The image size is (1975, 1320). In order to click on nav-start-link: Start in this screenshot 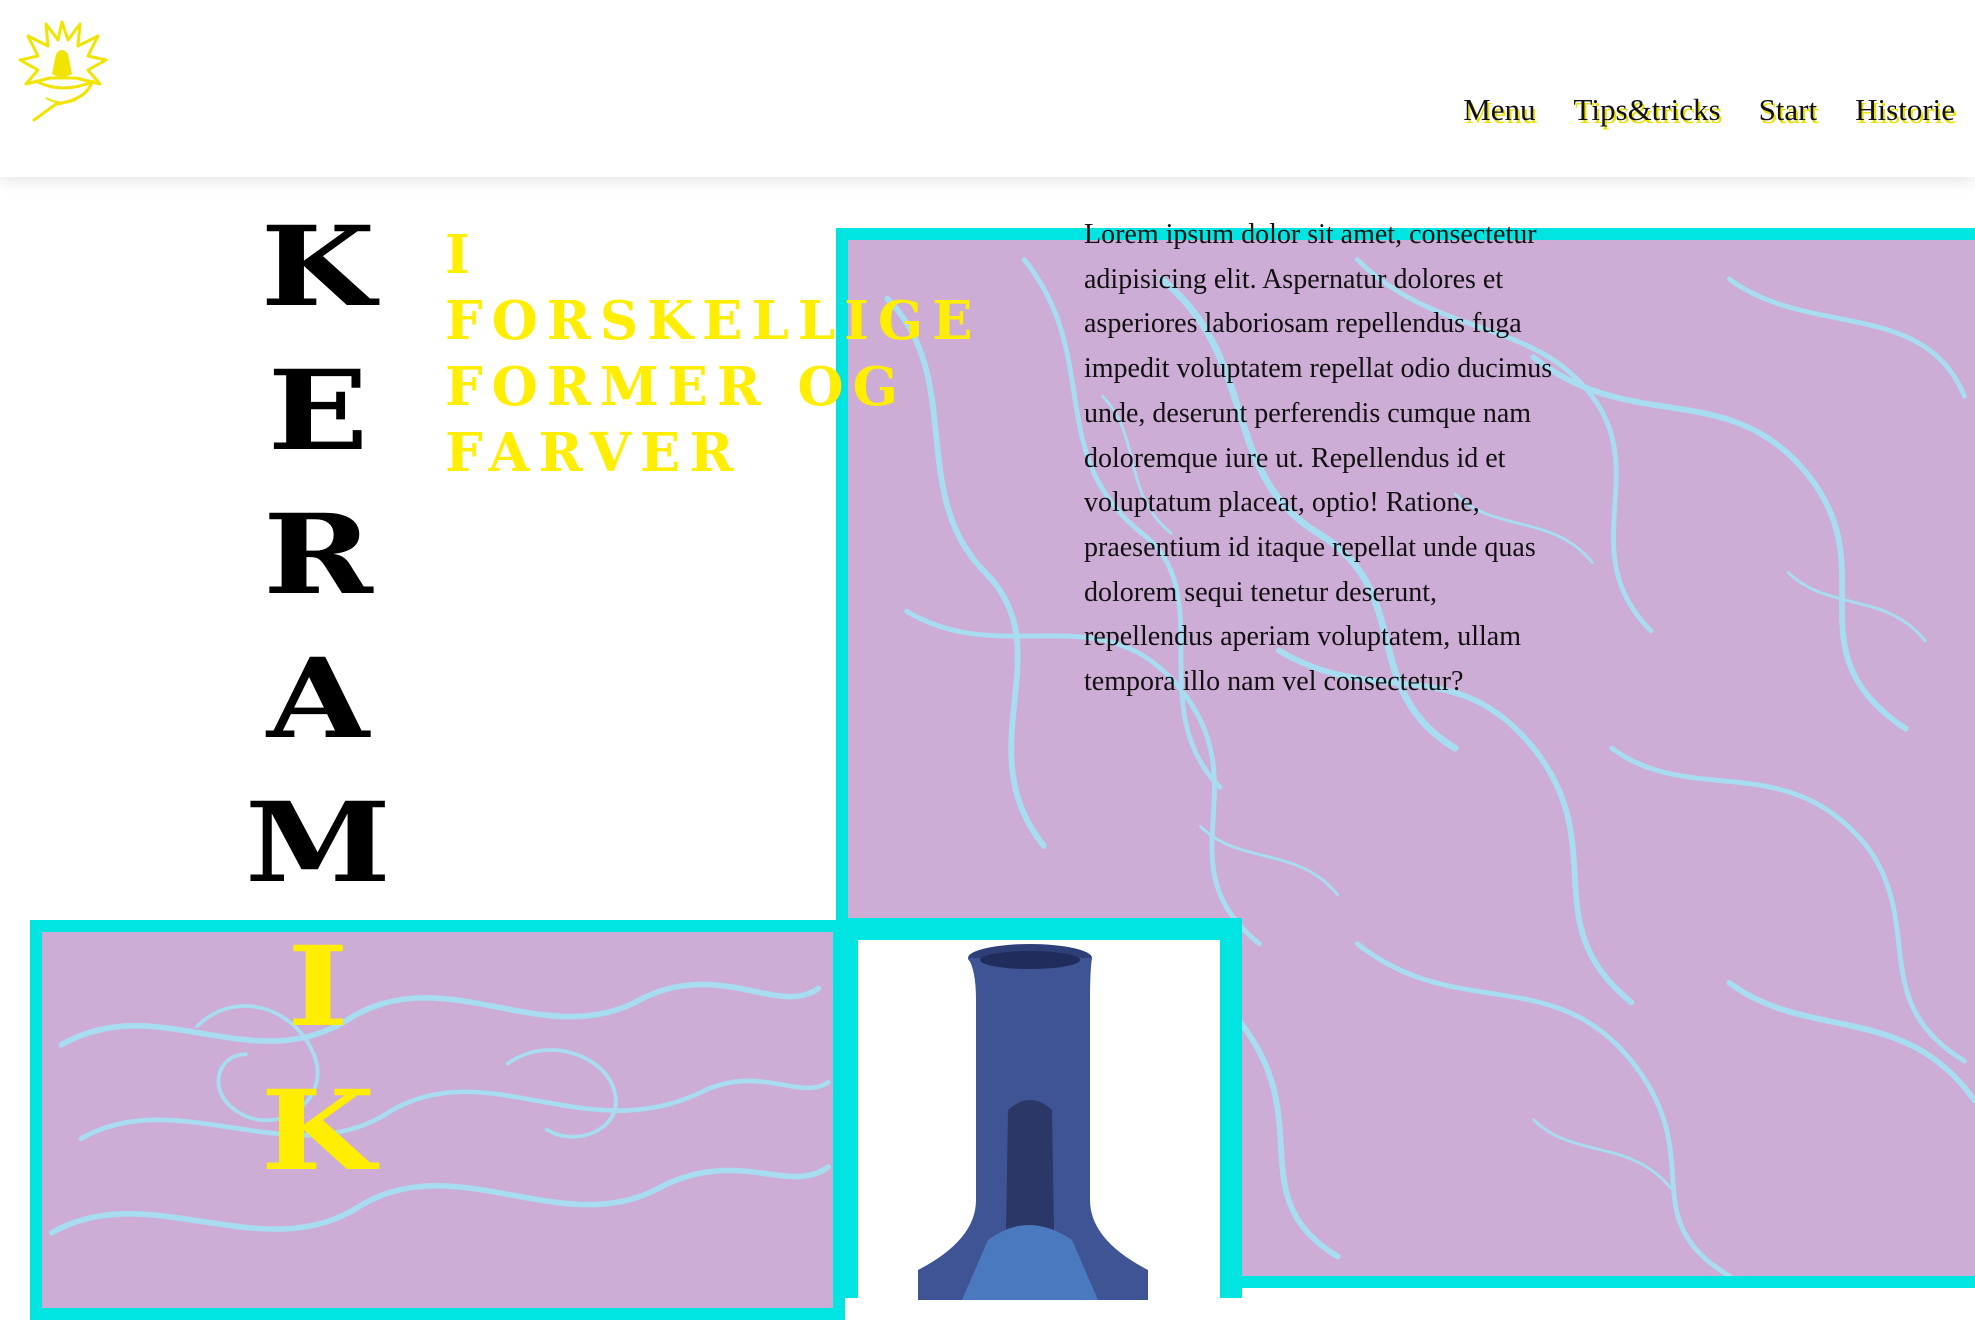, I will do `click(1788, 110)`.